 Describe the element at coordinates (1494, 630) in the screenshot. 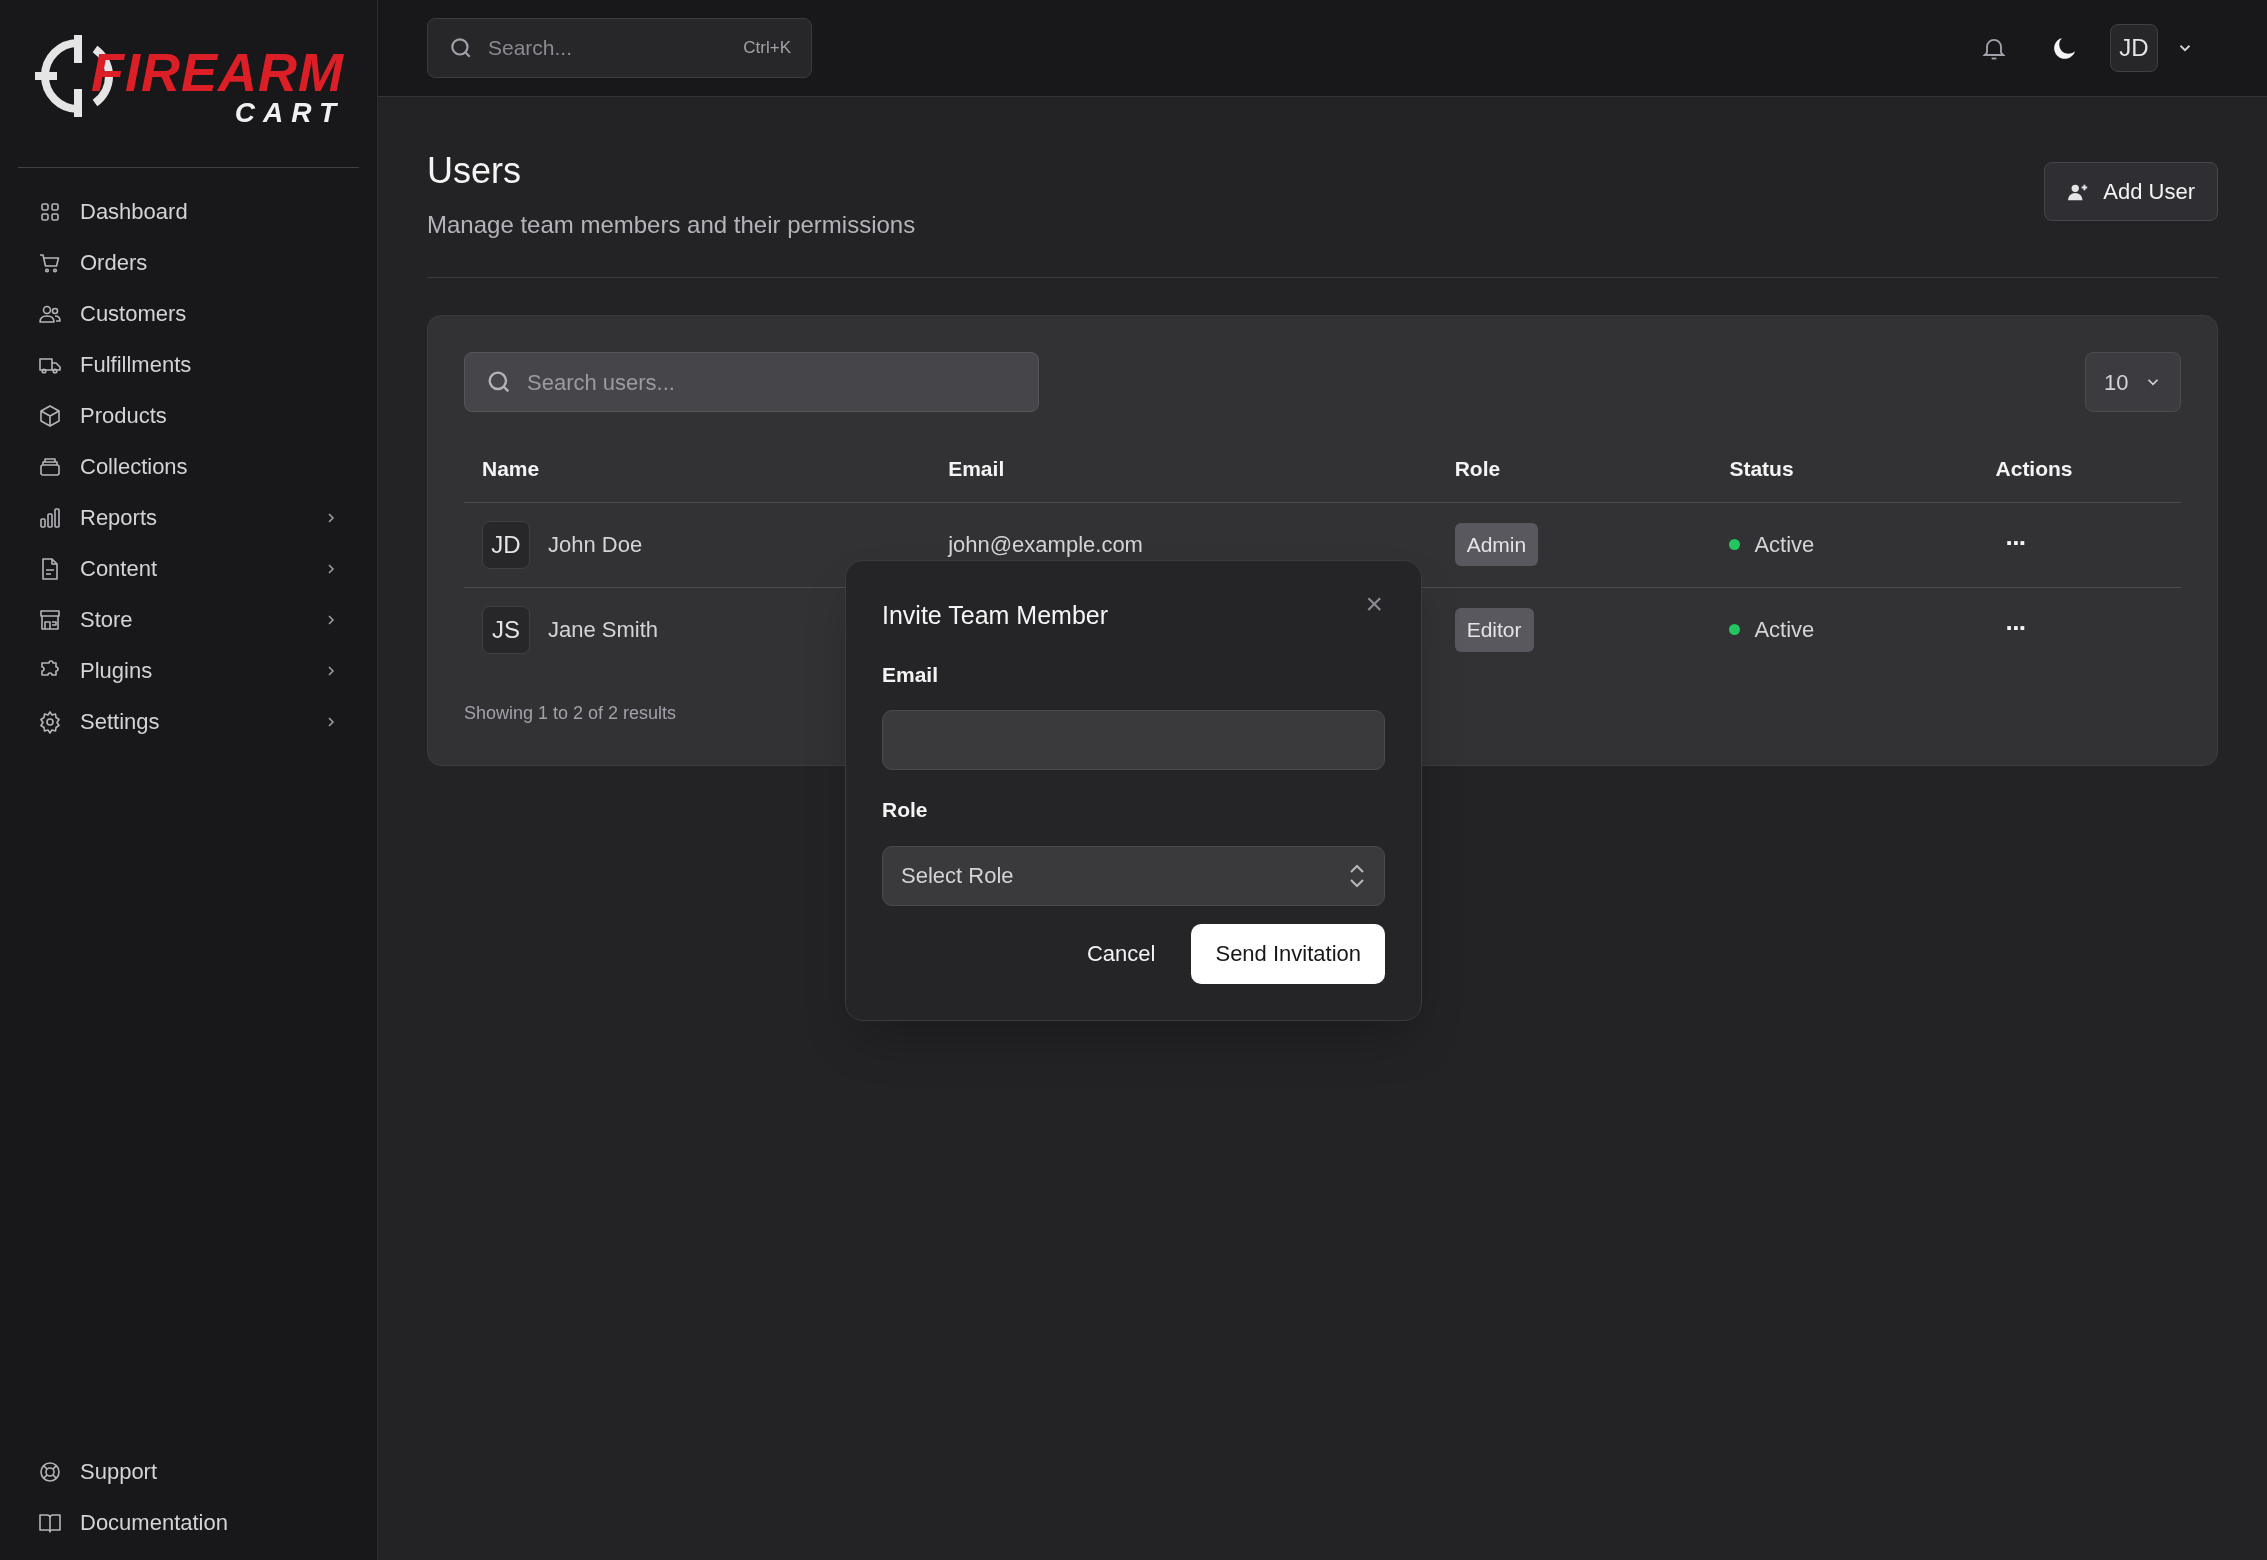

I see `role-badge: Editor` at that location.